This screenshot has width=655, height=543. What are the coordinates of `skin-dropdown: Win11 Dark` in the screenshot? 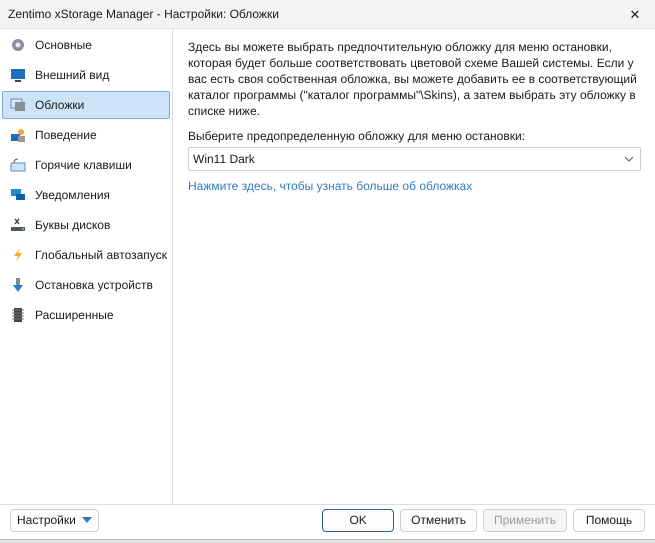 It's located at (414, 159).